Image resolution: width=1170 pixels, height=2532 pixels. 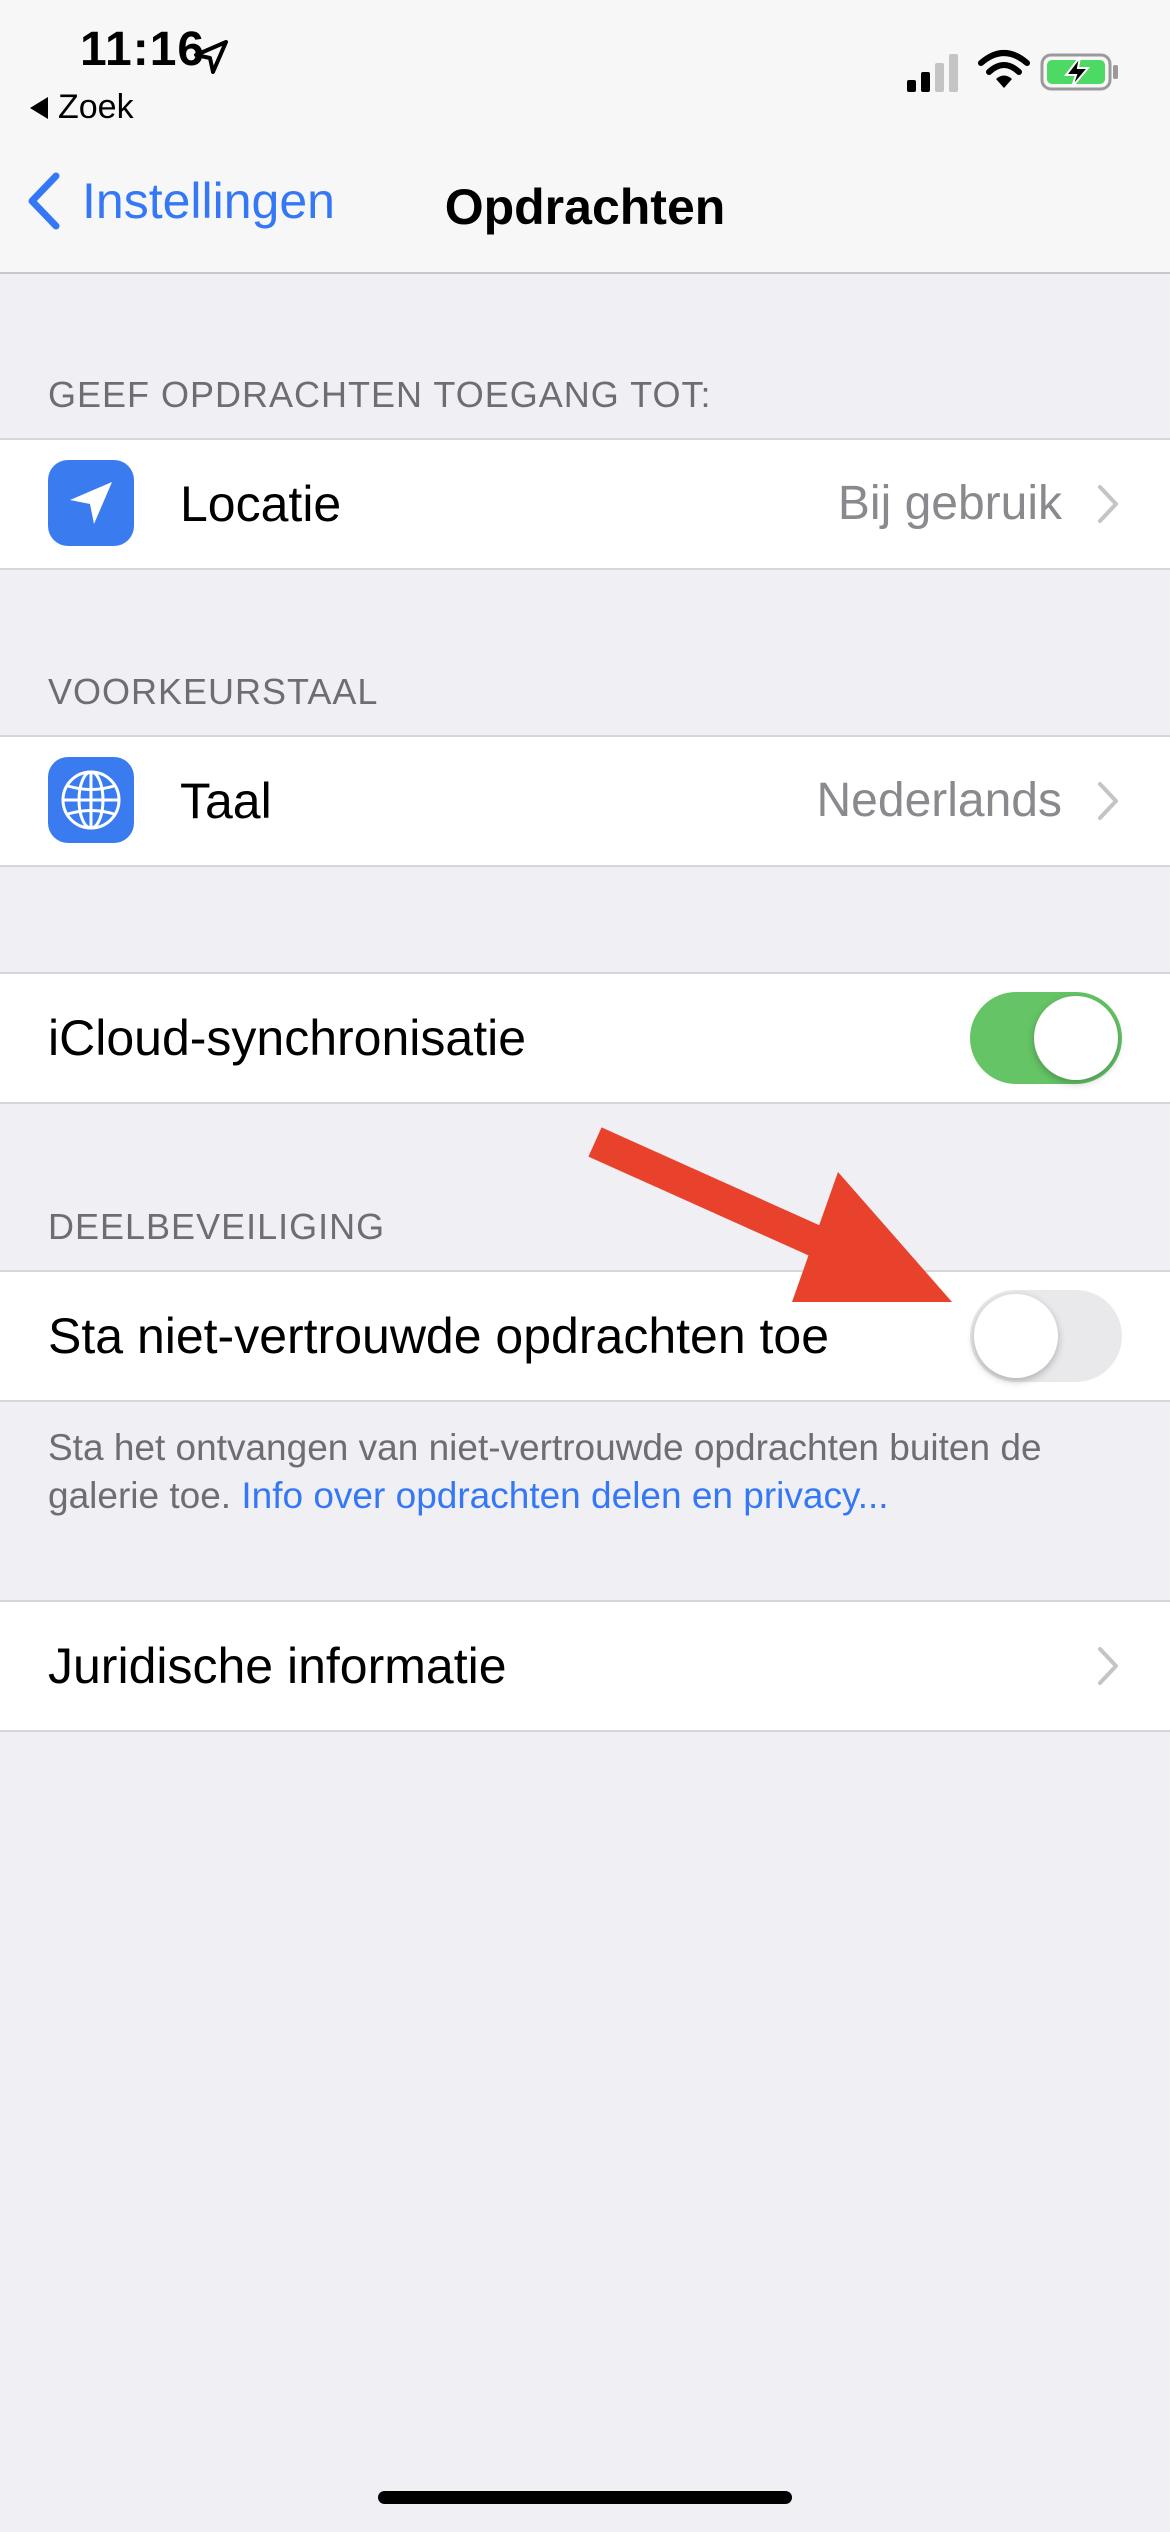 I want to click on signal-icon, so click(x=932, y=73).